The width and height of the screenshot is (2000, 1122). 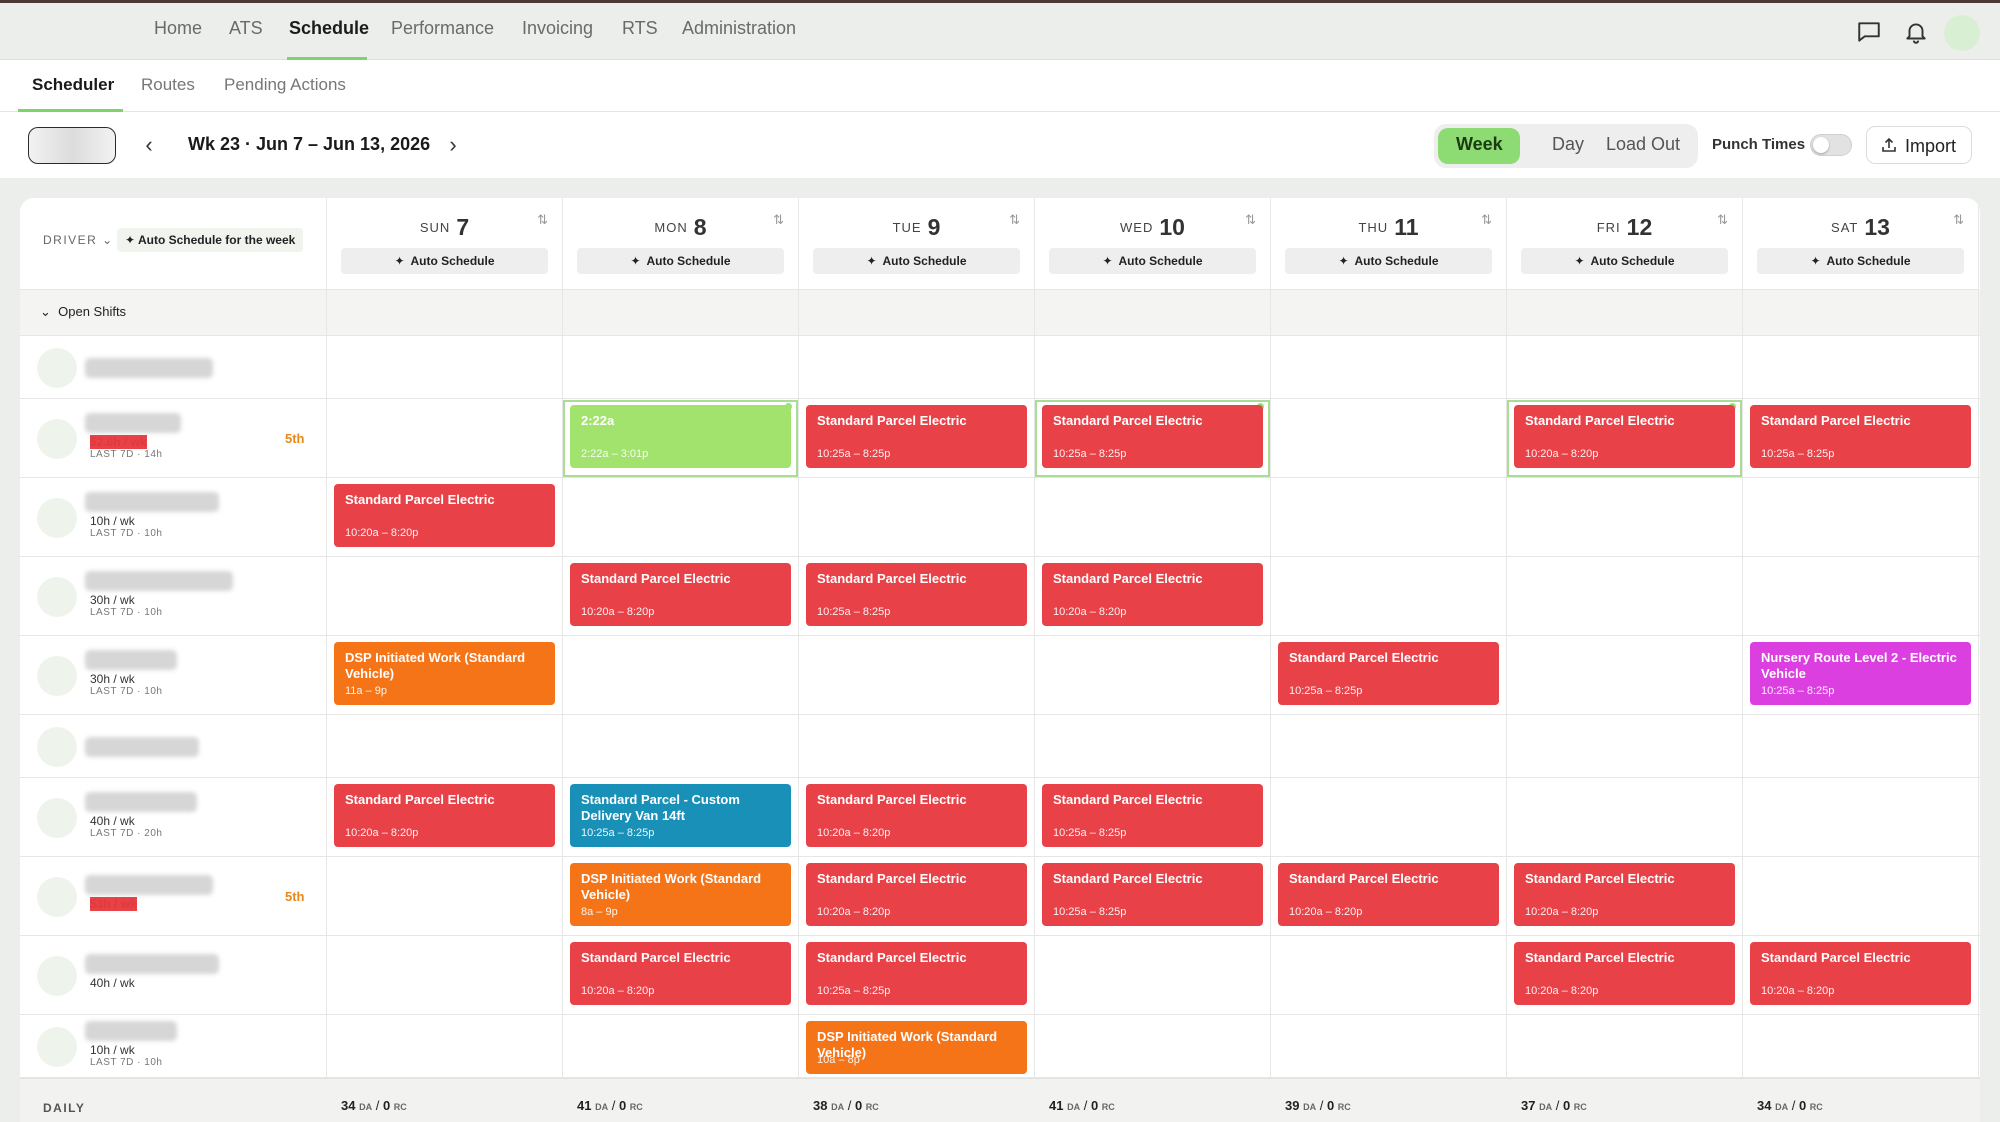 I want to click on previous-week-chevron-icon: ‹, so click(x=149, y=145).